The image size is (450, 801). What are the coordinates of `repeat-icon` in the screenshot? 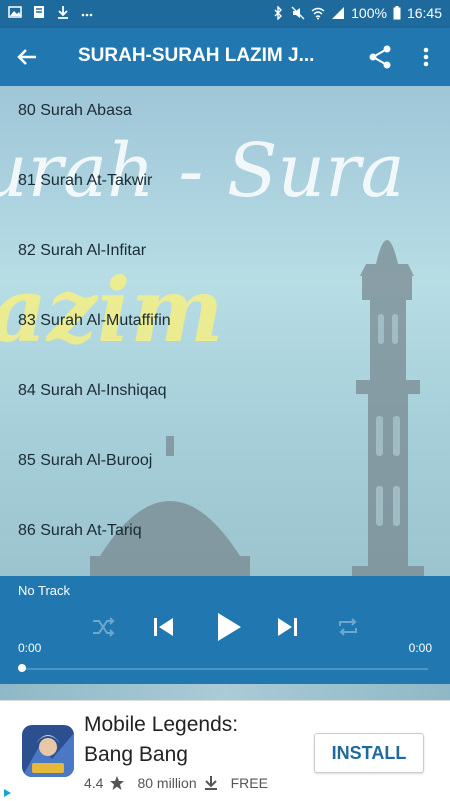 It's located at (348, 627).